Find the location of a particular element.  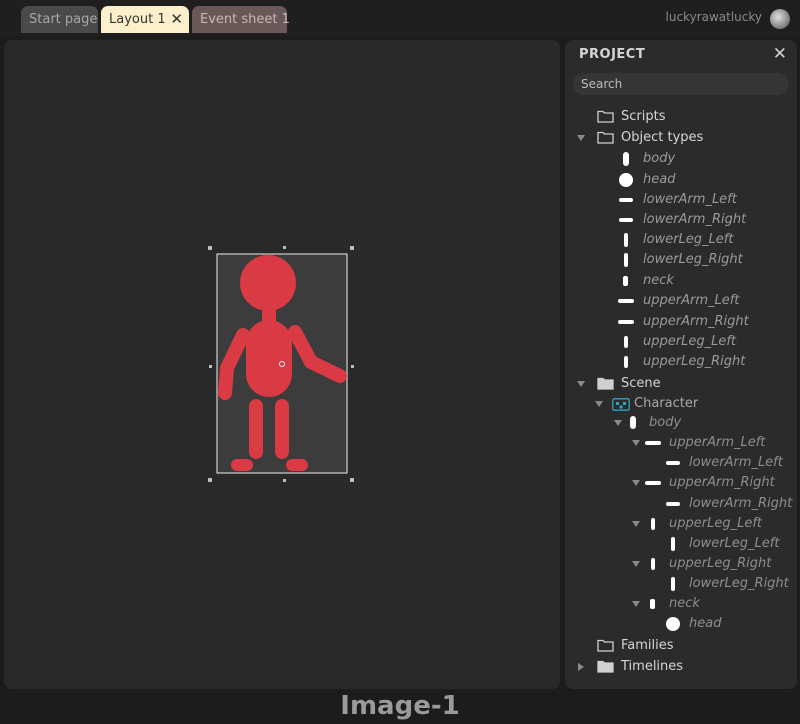

tree-item-scene-lowerleg-right: lowerLeg_Right is located at coordinates (681, 584).